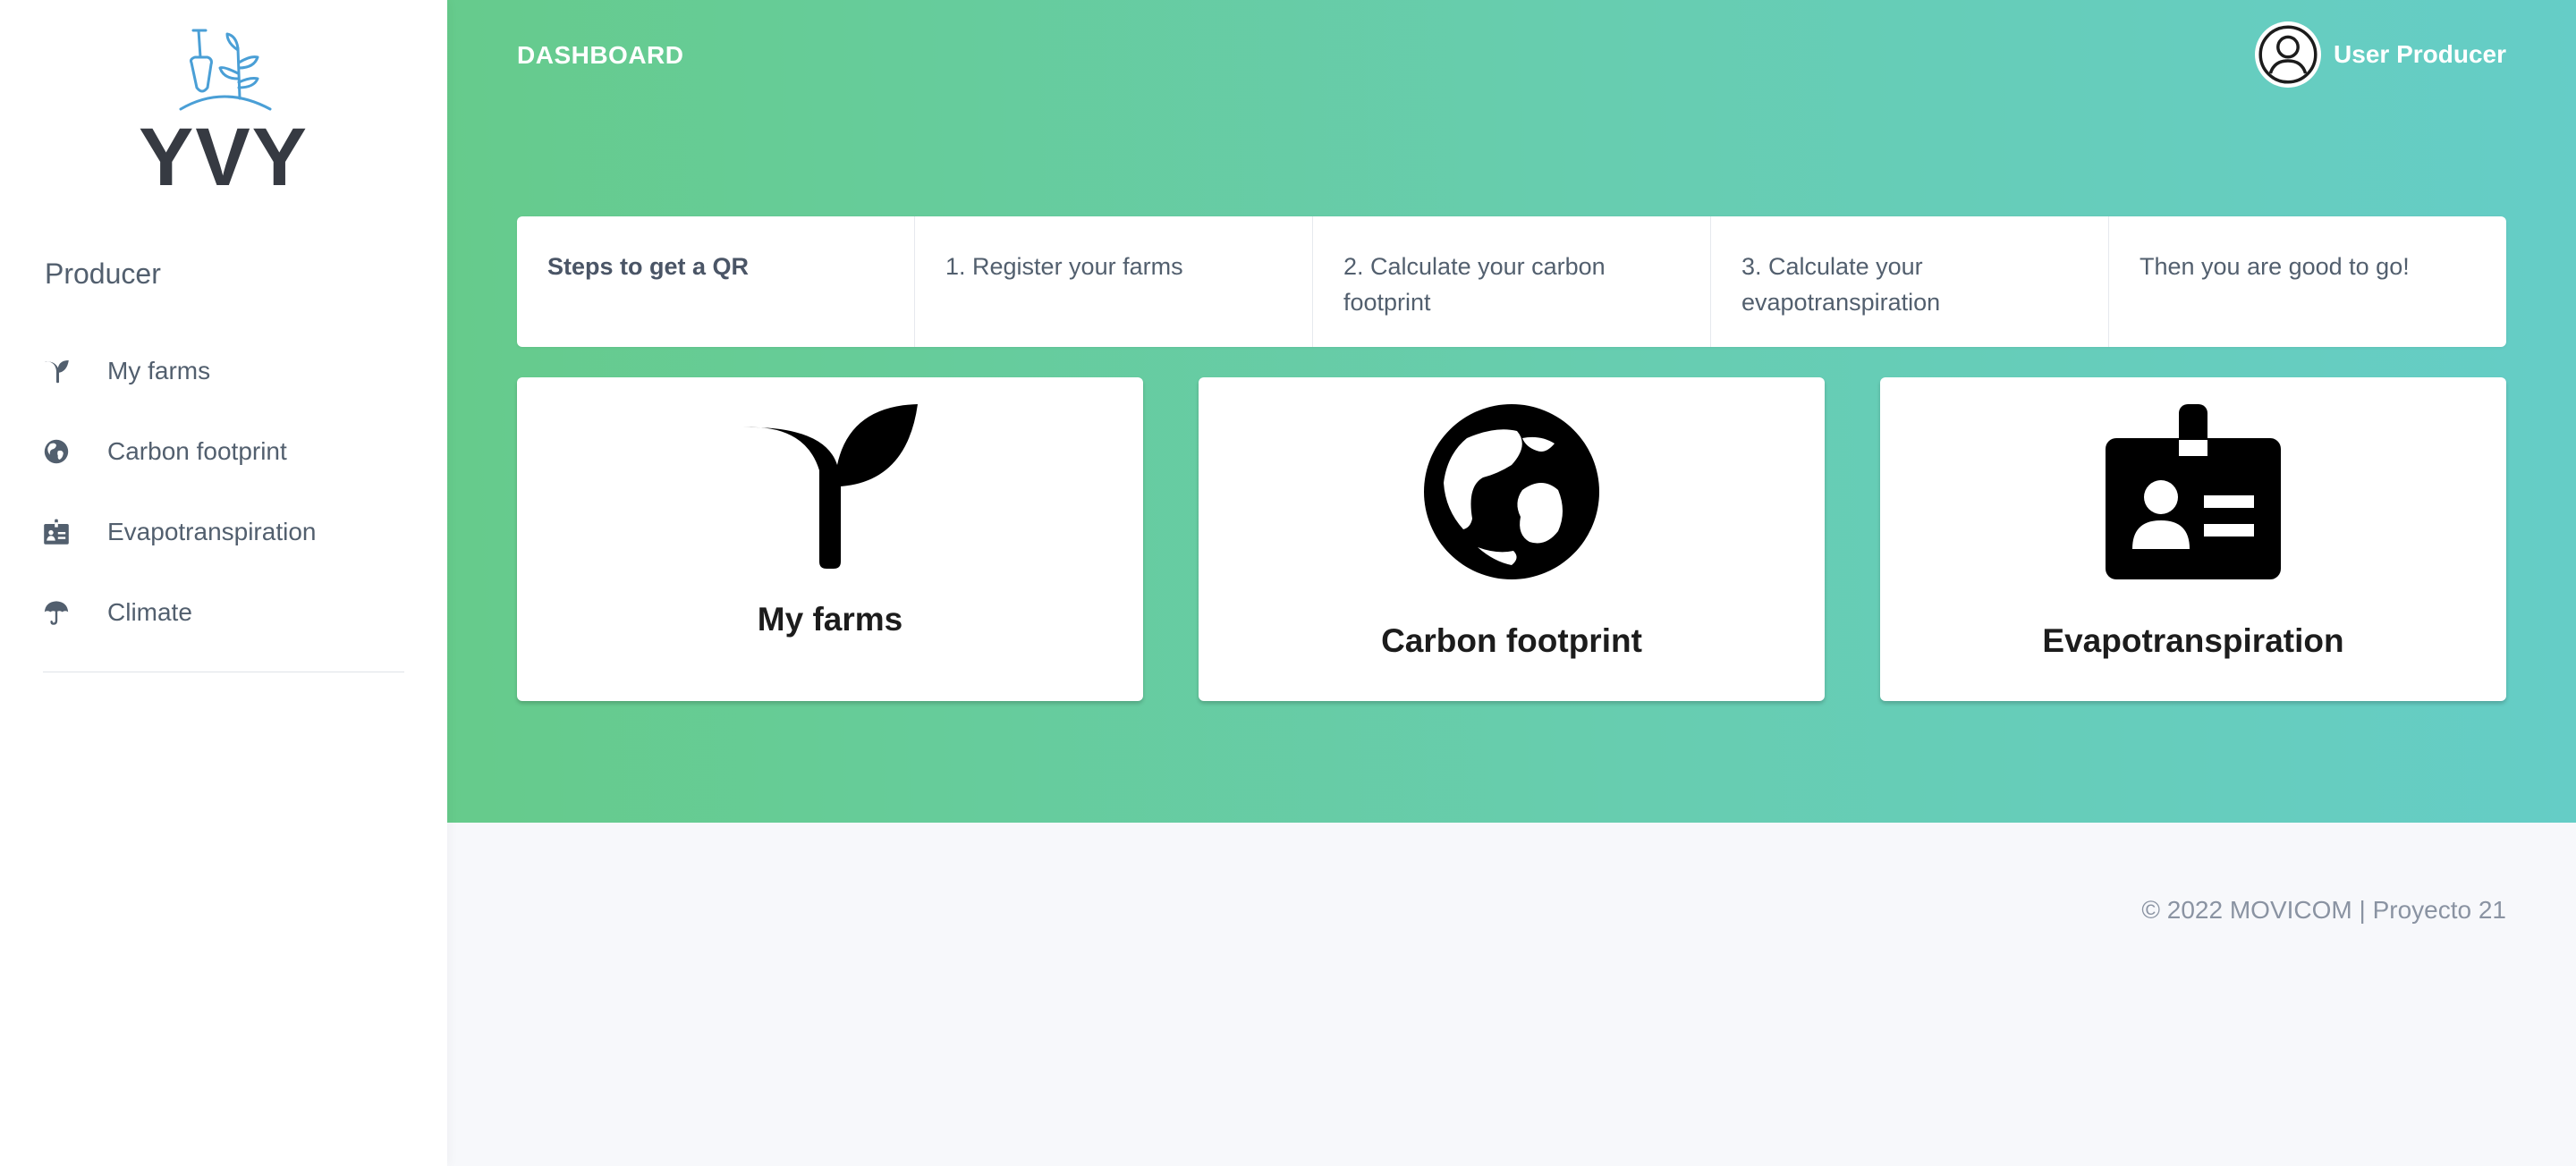  What do you see at coordinates (2288, 54) in the screenshot?
I see `user-avatar-icon` at bounding box center [2288, 54].